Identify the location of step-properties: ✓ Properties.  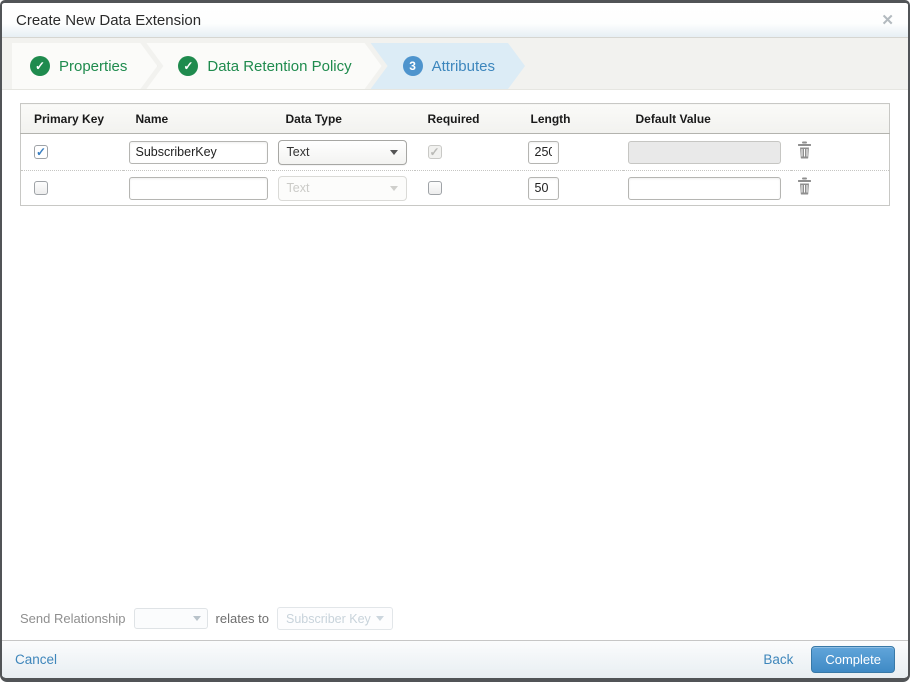
(84, 66).